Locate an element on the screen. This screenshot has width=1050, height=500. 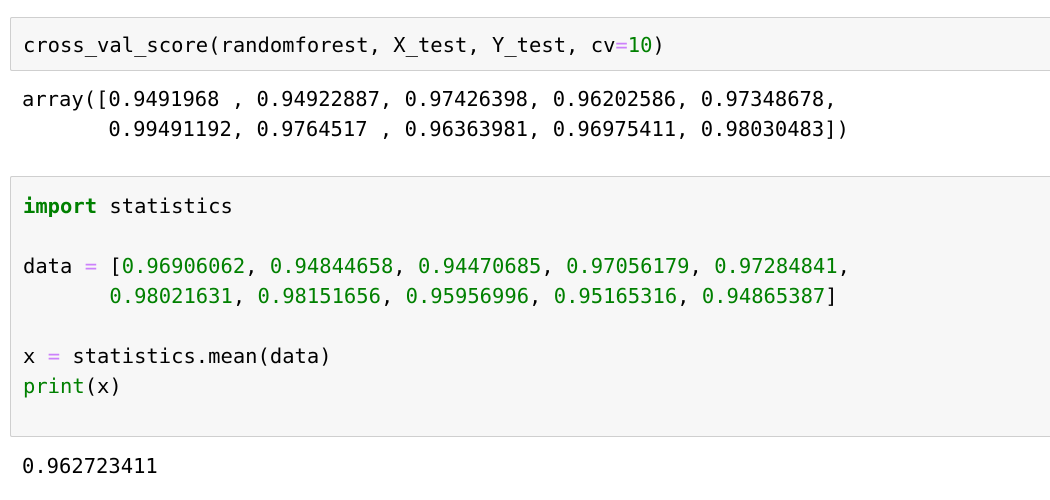
number-token: 0.95165316 is located at coordinates (615, 296).